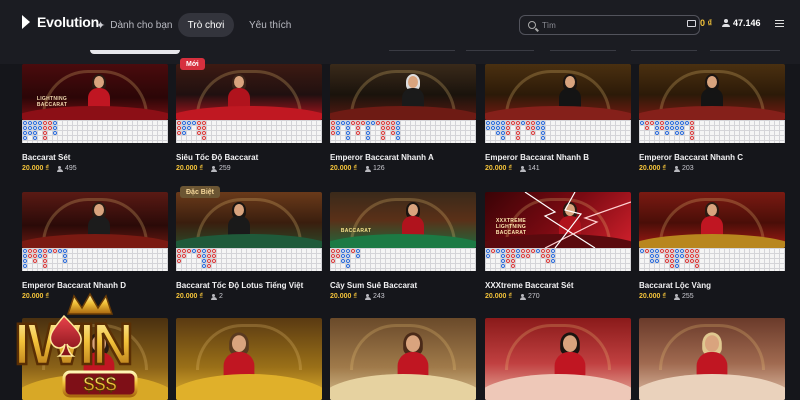 The image size is (800, 400). I want to click on game-title: Baccarat Tốc Độ Lotus Tiếng Việt, so click(239, 285).